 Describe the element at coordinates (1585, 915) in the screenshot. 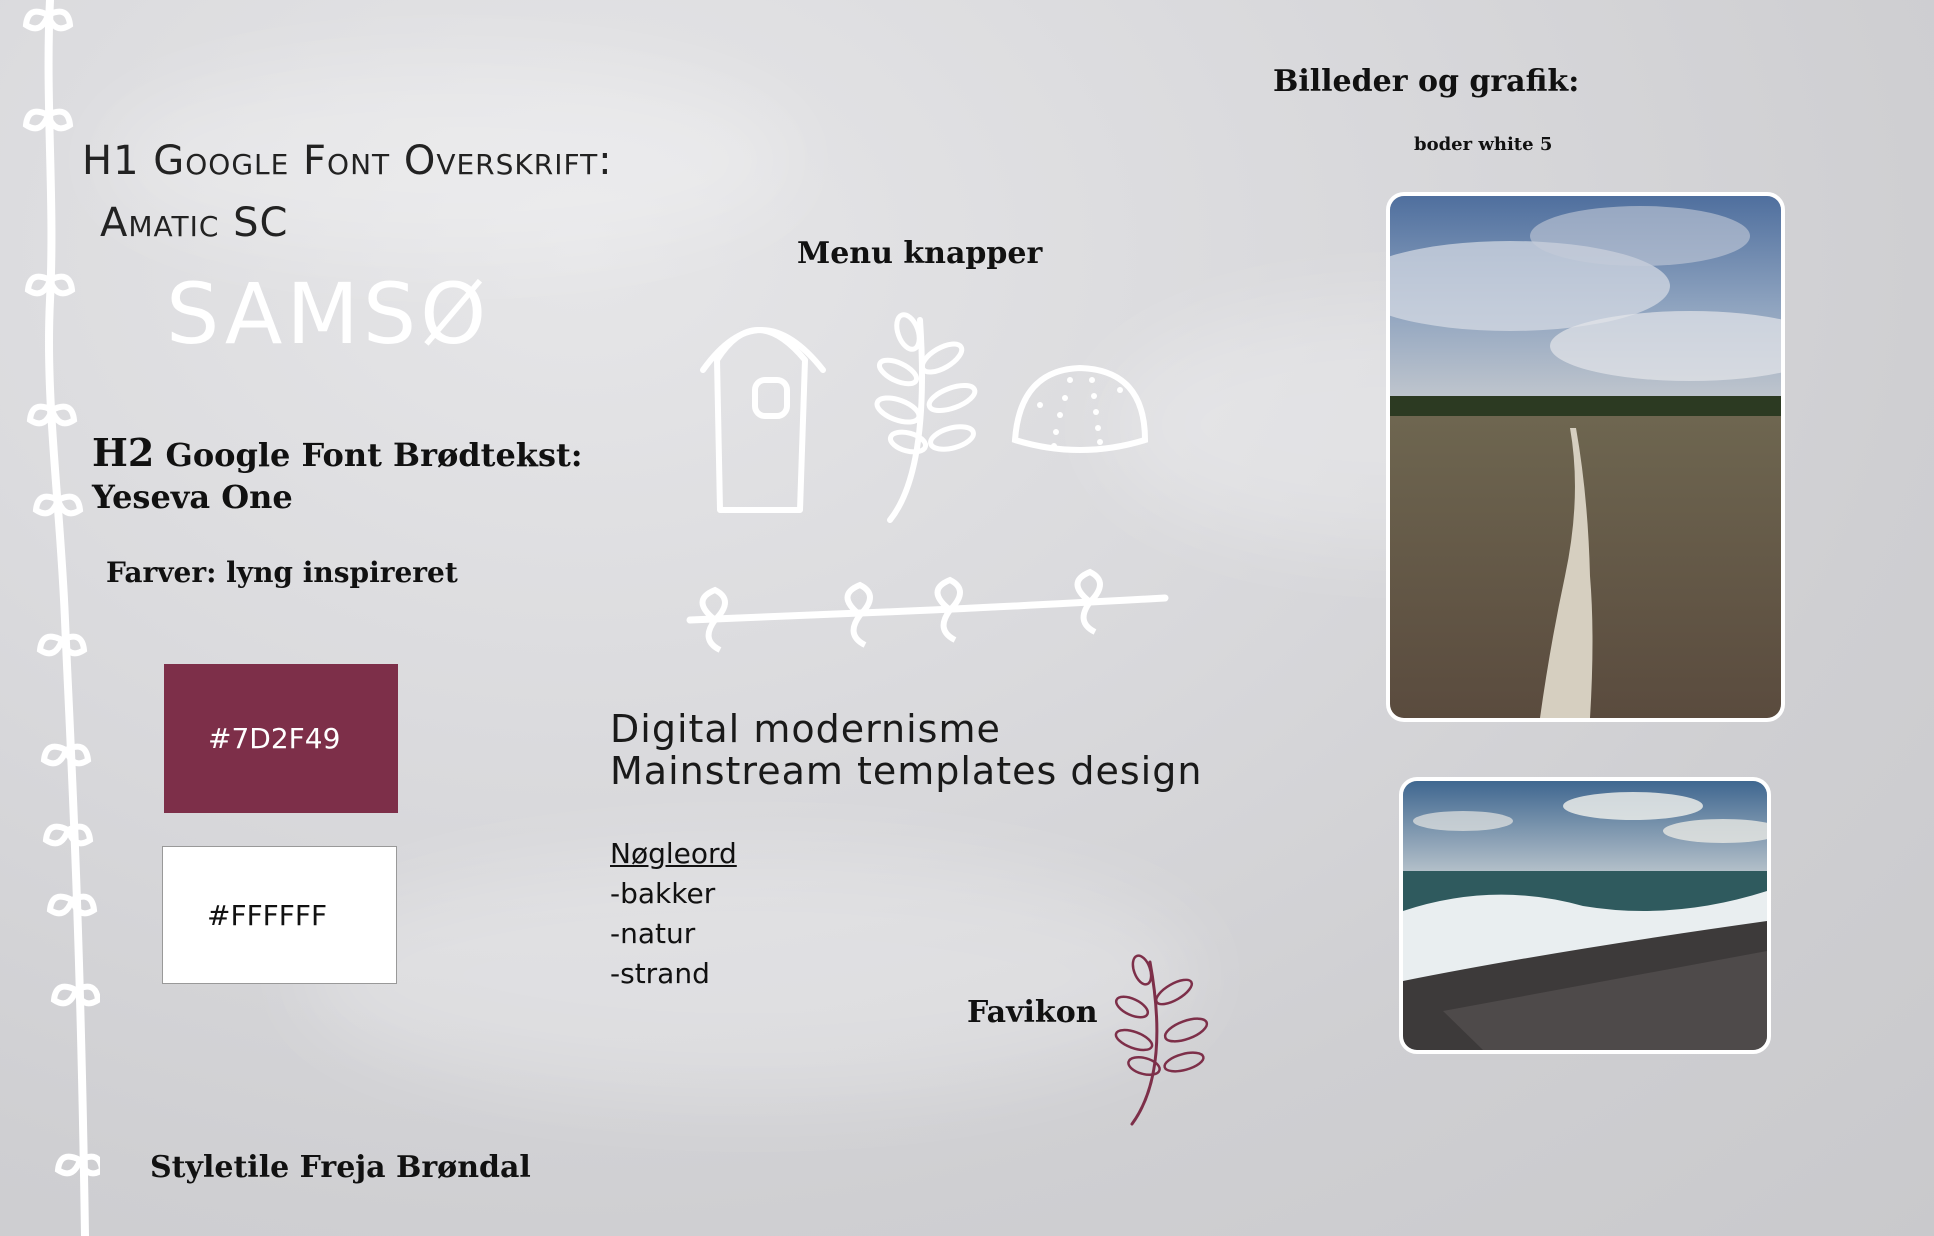

I see `beach-waves-photo` at that location.